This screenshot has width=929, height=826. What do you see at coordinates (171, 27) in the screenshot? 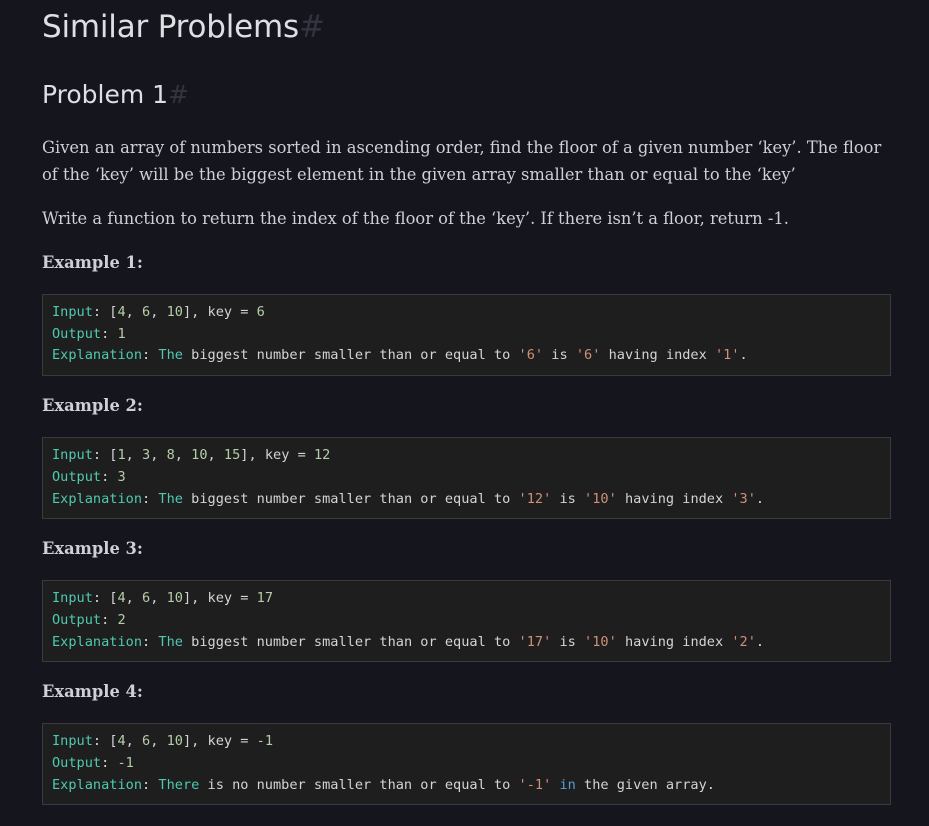
I see `page-title-text: Similar Problems` at bounding box center [171, 27].